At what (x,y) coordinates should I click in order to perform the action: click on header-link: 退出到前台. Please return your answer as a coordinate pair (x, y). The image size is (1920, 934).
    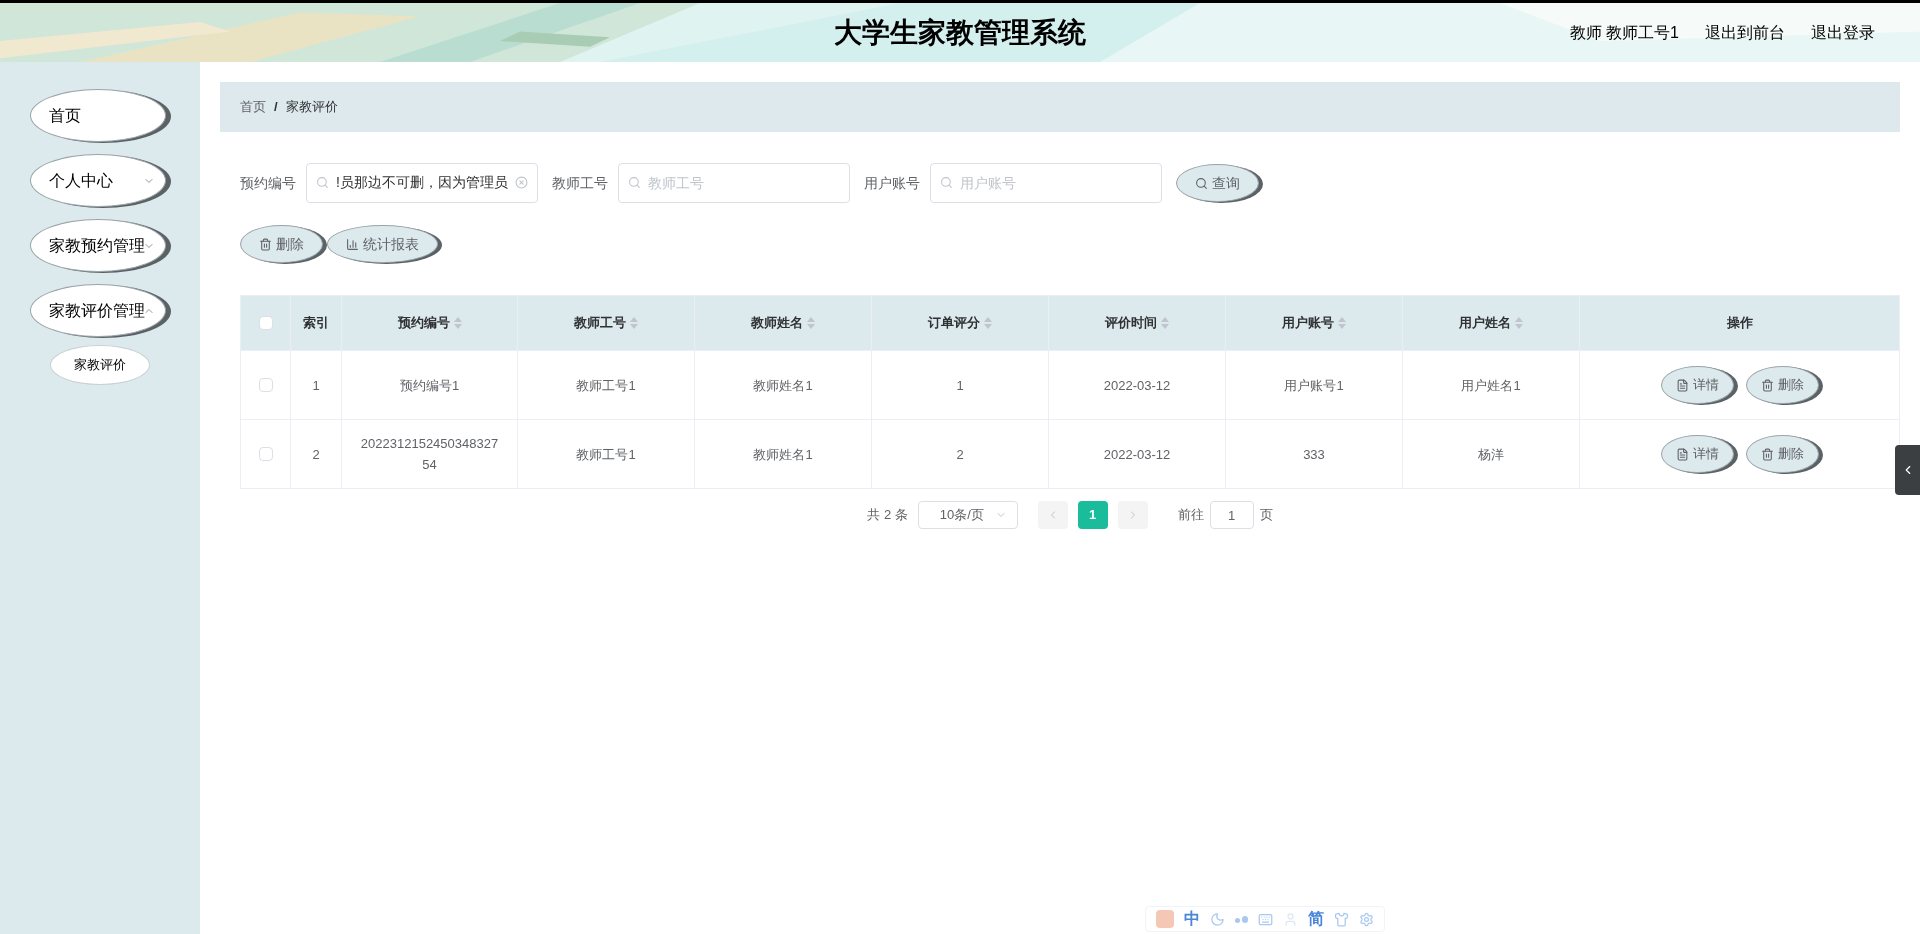
    Looking at the image, I should click on (1745, 32).